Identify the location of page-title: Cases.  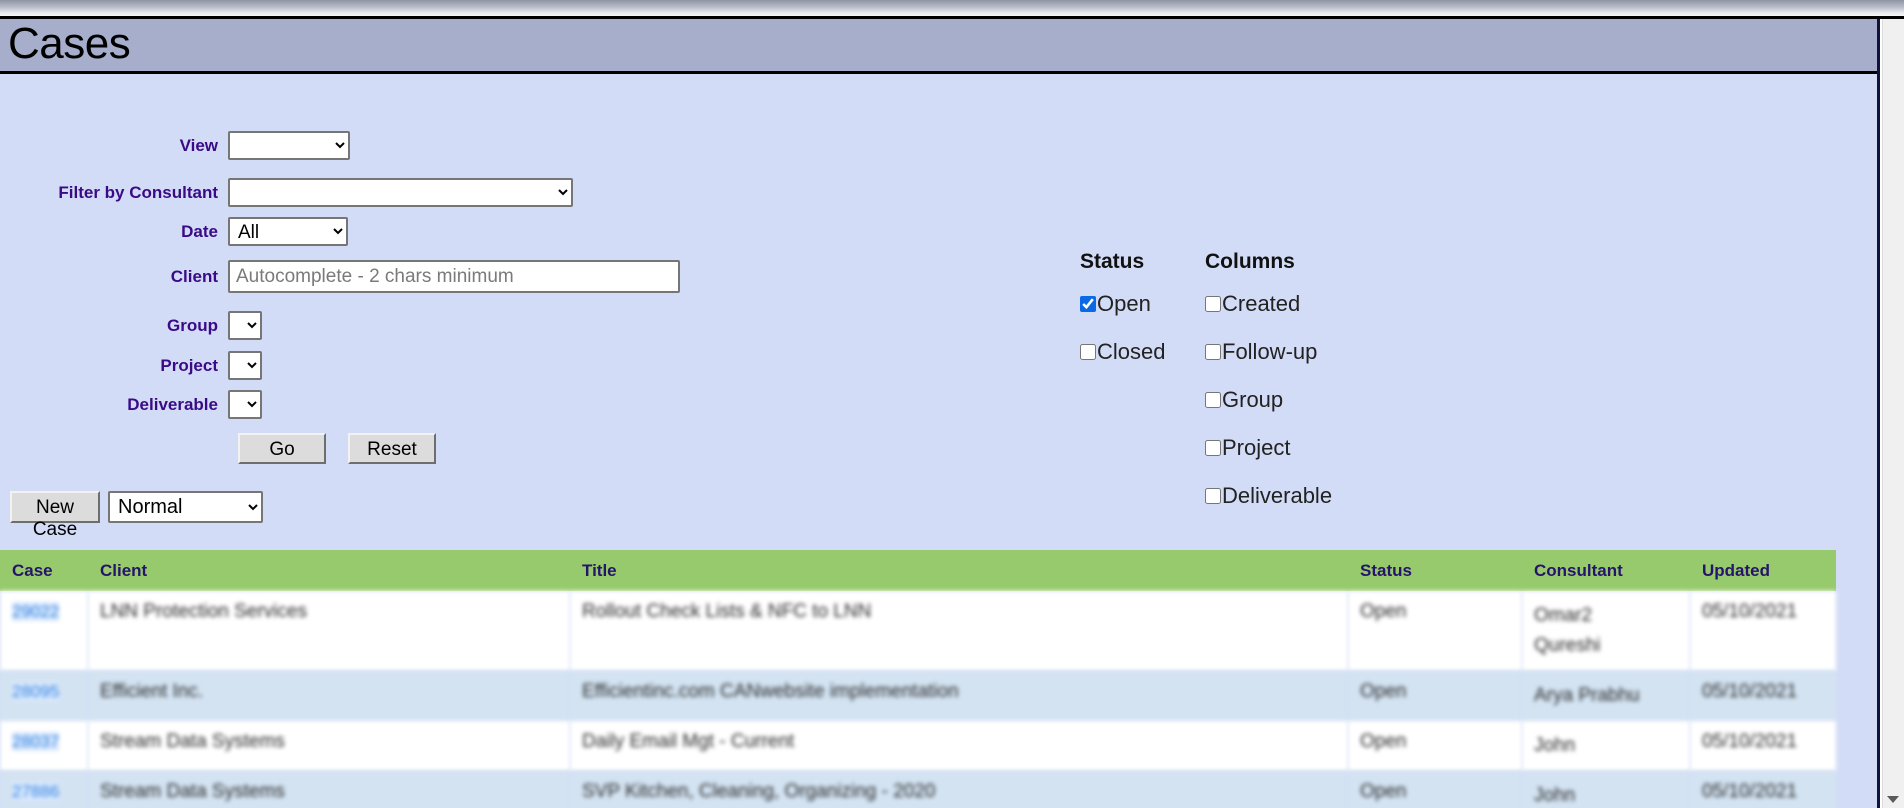
(69, 43).